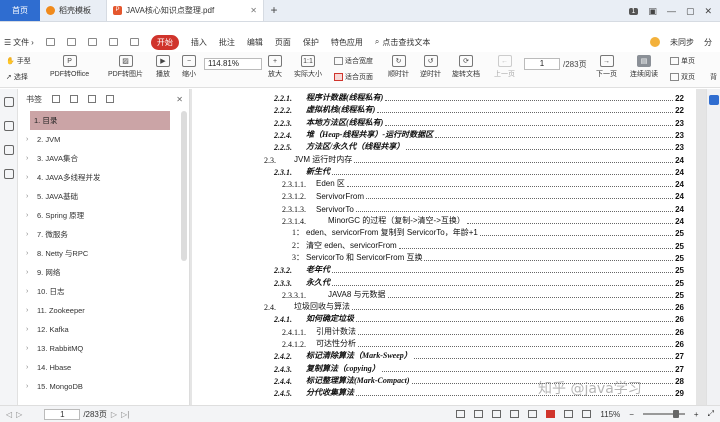 The height and width of the screenshot is (422, 720). What do you see at coordinates (110, 99) in the screenshot?
I see `bookmark-delete-icon` at bounding box center [110, 99].